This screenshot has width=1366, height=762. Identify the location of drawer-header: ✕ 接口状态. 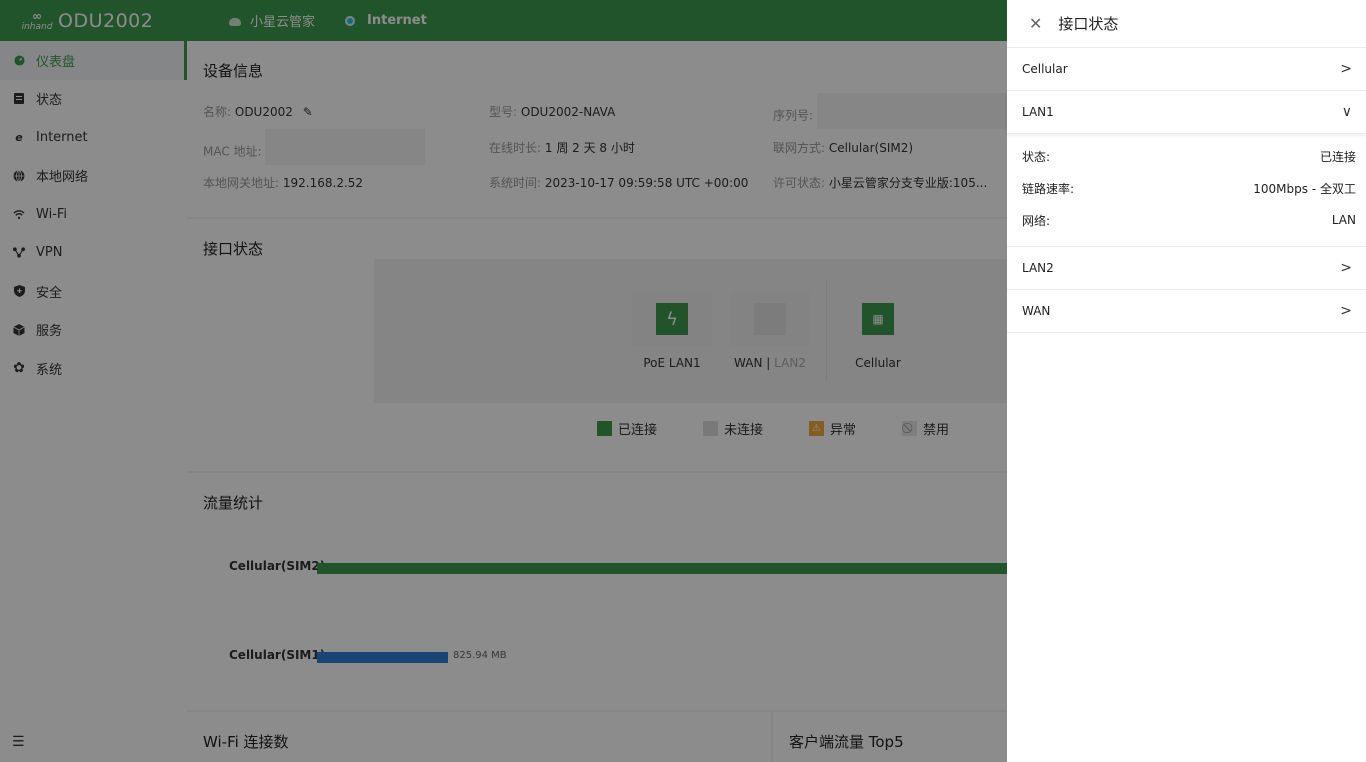
(1186, 24).